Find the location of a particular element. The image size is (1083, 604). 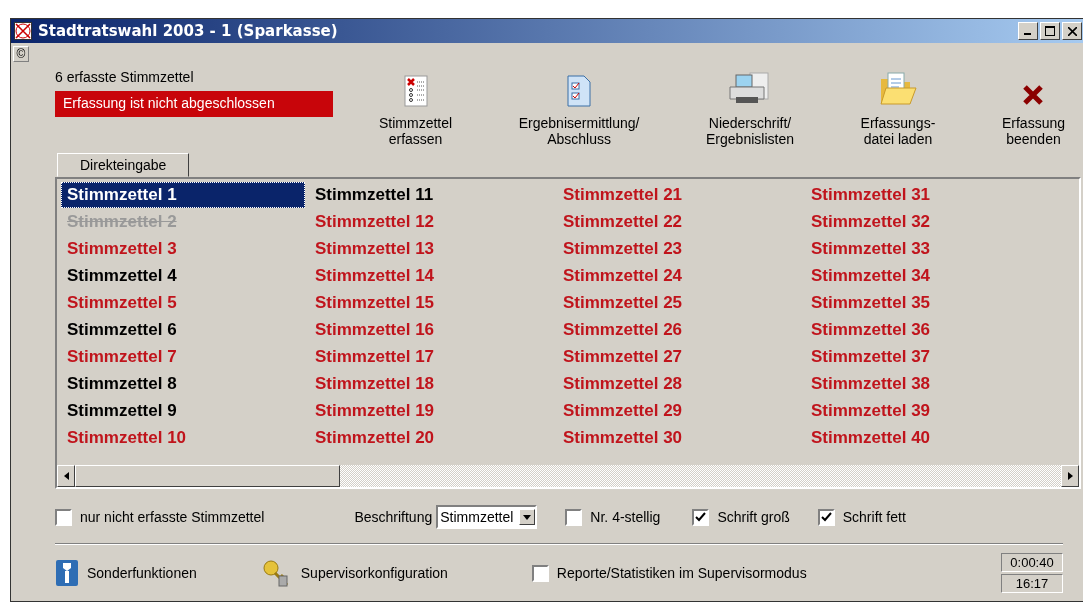

ballot-item: Stimmzettel 13 is located at coordinates (424, 249).